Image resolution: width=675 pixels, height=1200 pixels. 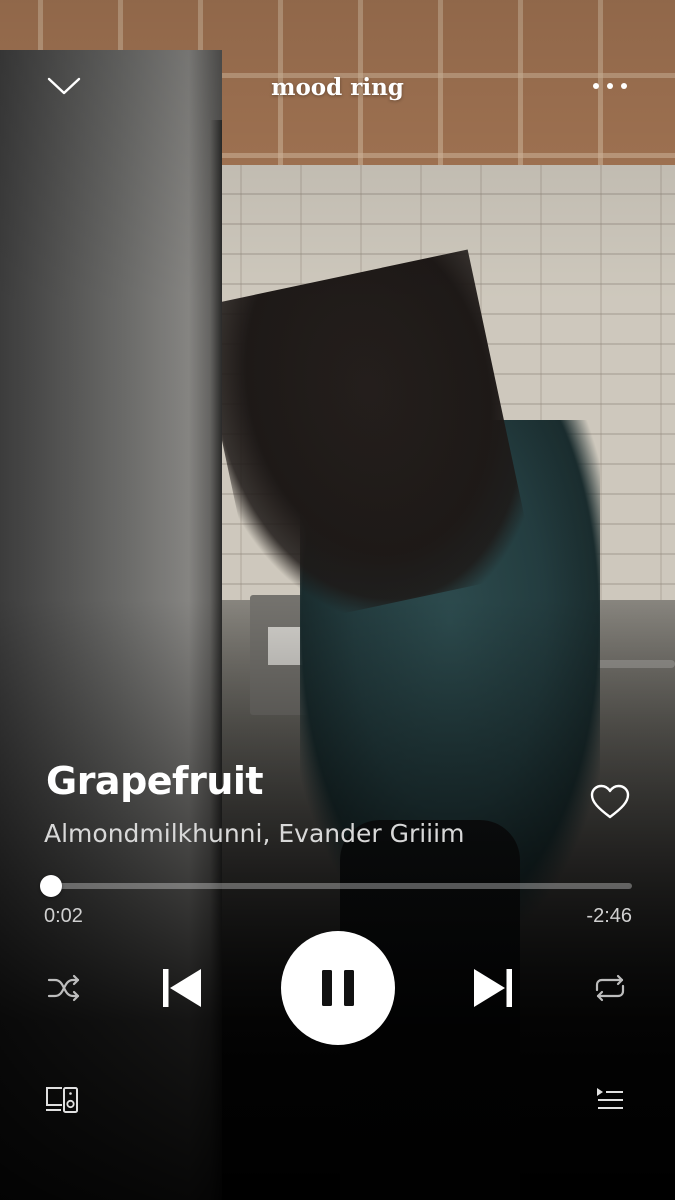 I want to click on remaining-time: -2:46, so click(x=609, y=916).